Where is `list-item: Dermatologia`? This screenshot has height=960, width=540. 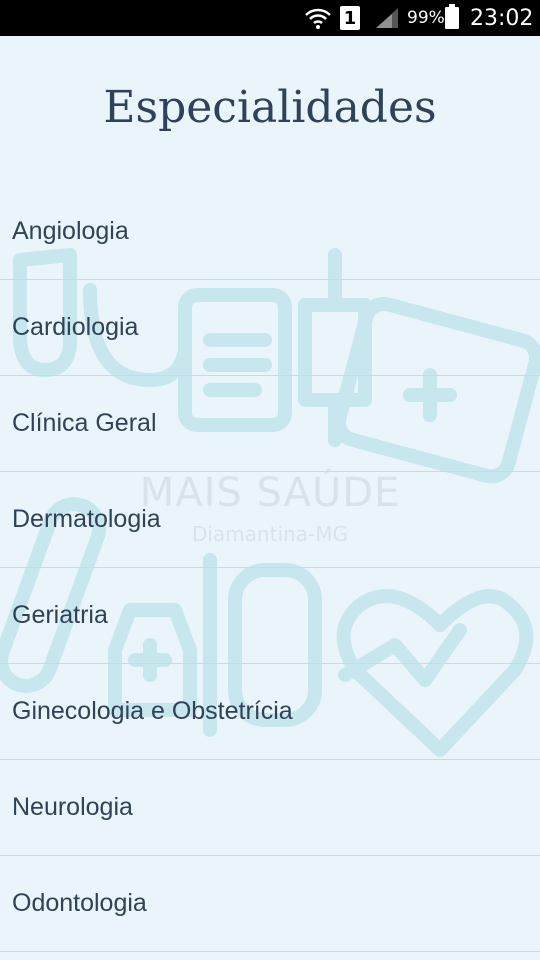 list-item: Dermatologia is located at coordinates (270, 520).